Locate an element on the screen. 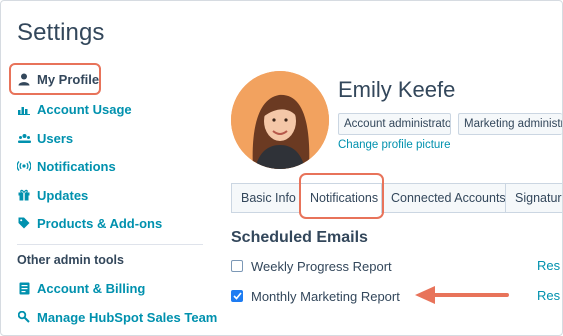 Image resolution: width=563 pixels, height=336 pixels. weekly-progress-checkbox is located at coordinates (237, 266).